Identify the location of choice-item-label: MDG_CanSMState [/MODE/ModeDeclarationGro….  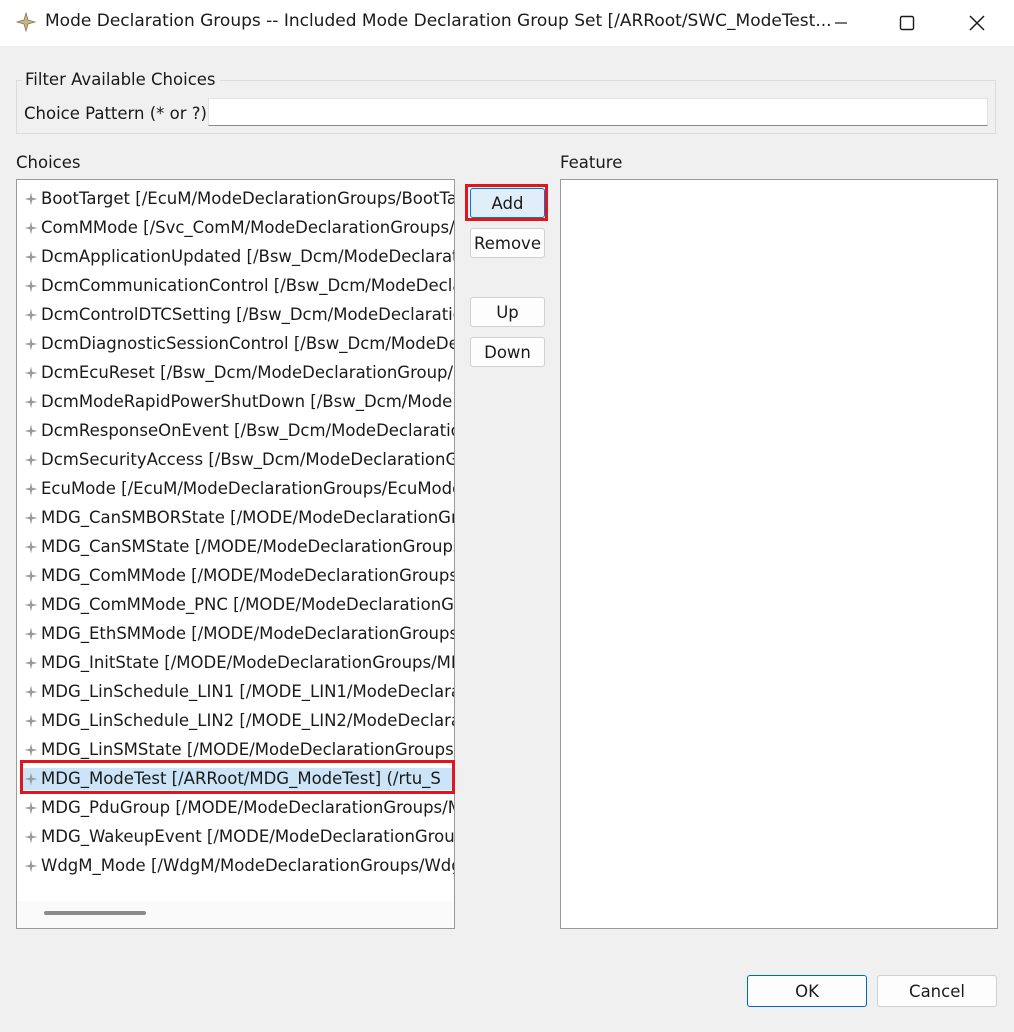
(247, 546).